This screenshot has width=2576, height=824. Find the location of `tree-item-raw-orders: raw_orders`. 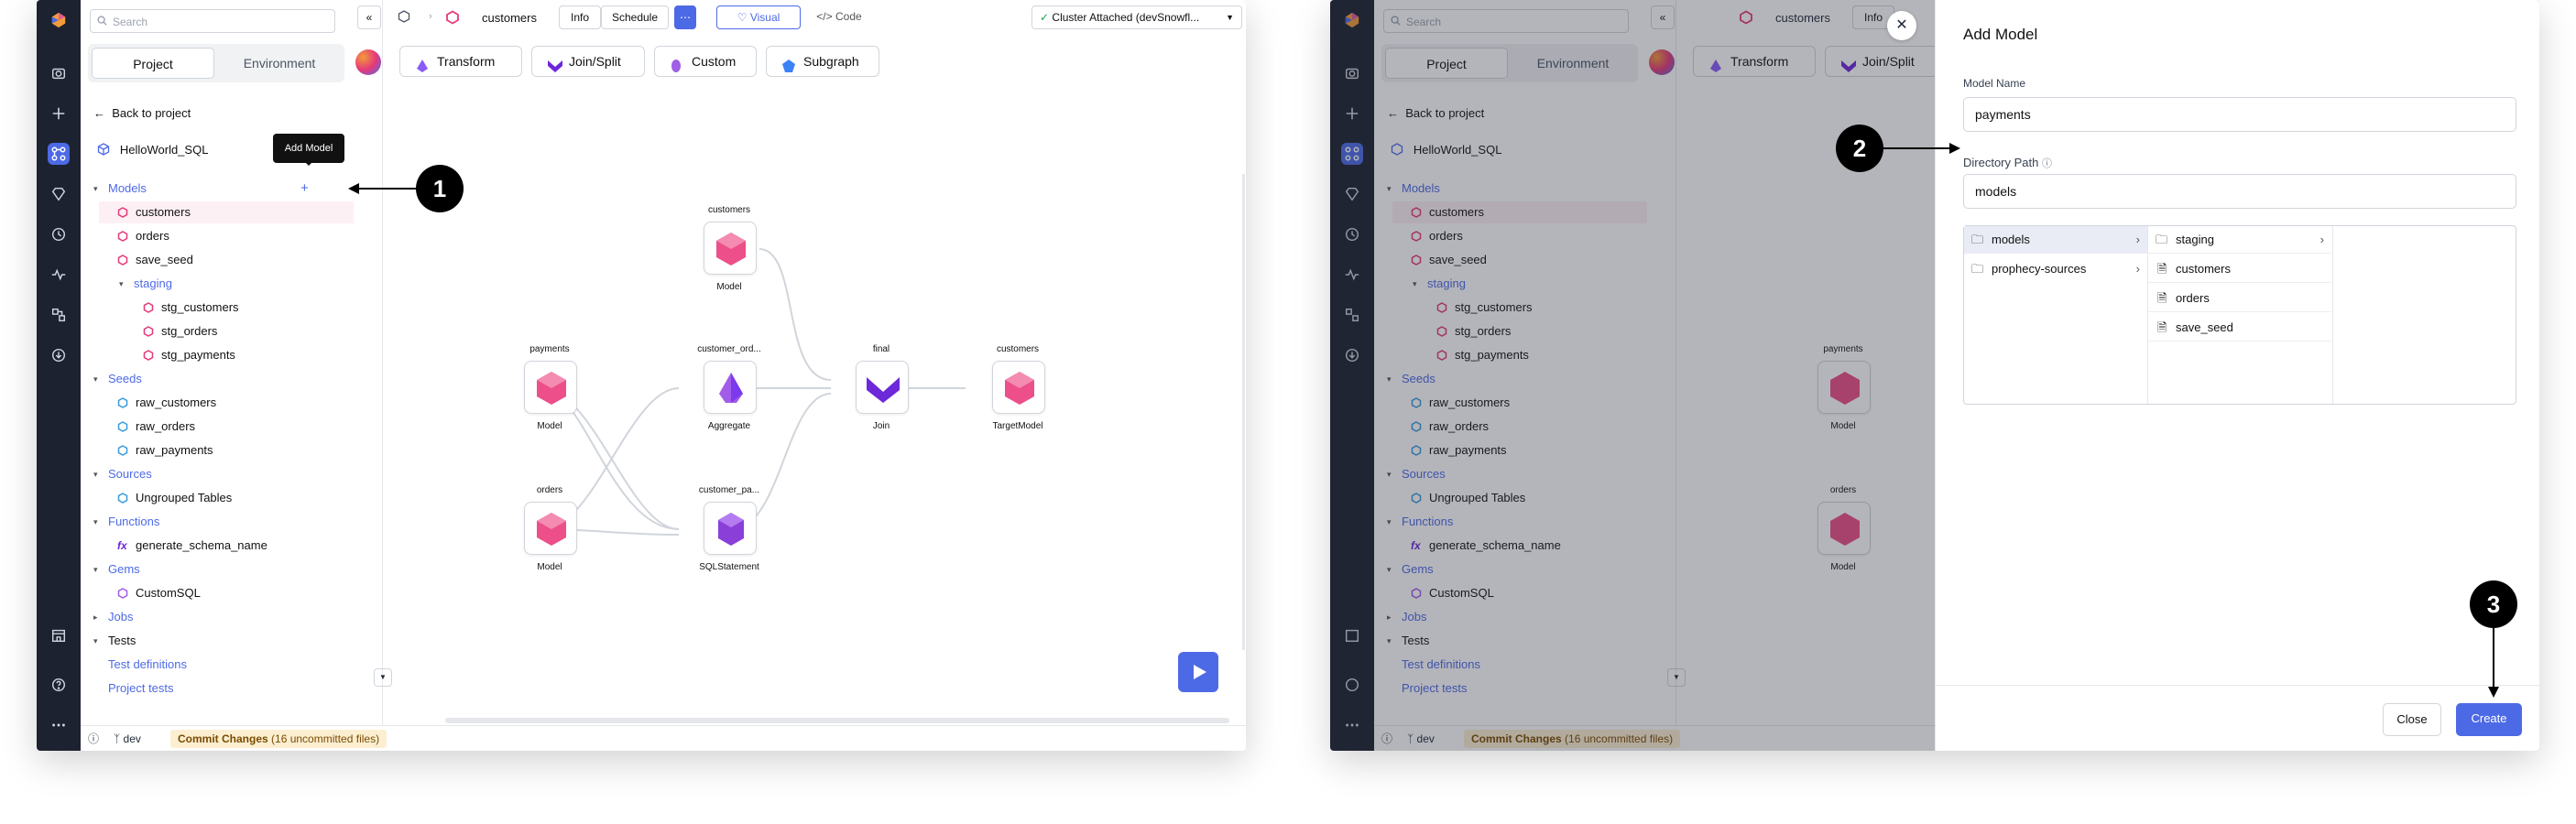

tree-item-raw-orders: raw_orders is located at coordinates (218, 427).